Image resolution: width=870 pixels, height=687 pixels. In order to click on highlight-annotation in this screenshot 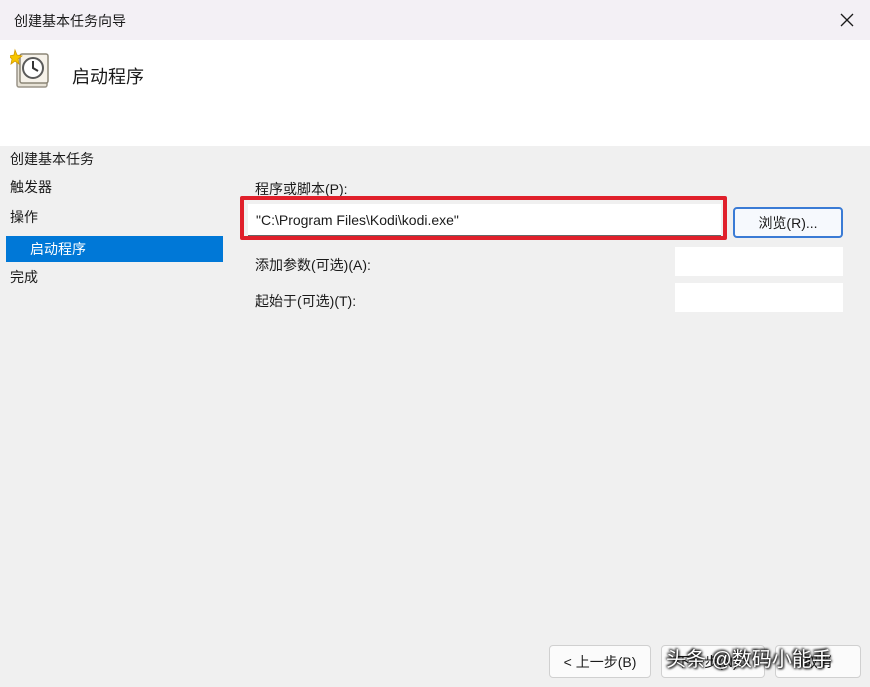, I will do `click(483, 218)`.